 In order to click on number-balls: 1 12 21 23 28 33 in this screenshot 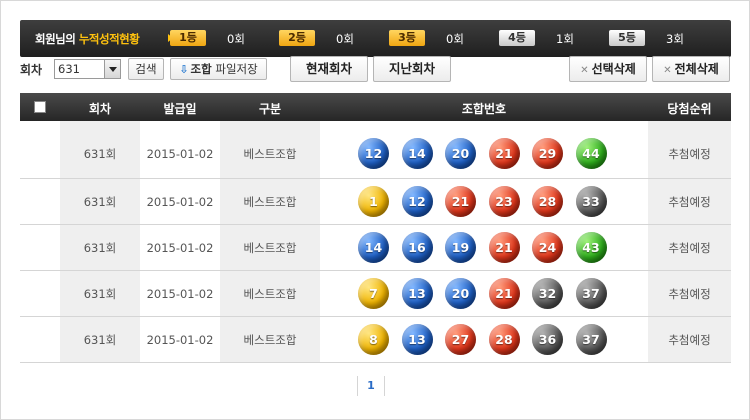, I will do `click(488, 201)`.